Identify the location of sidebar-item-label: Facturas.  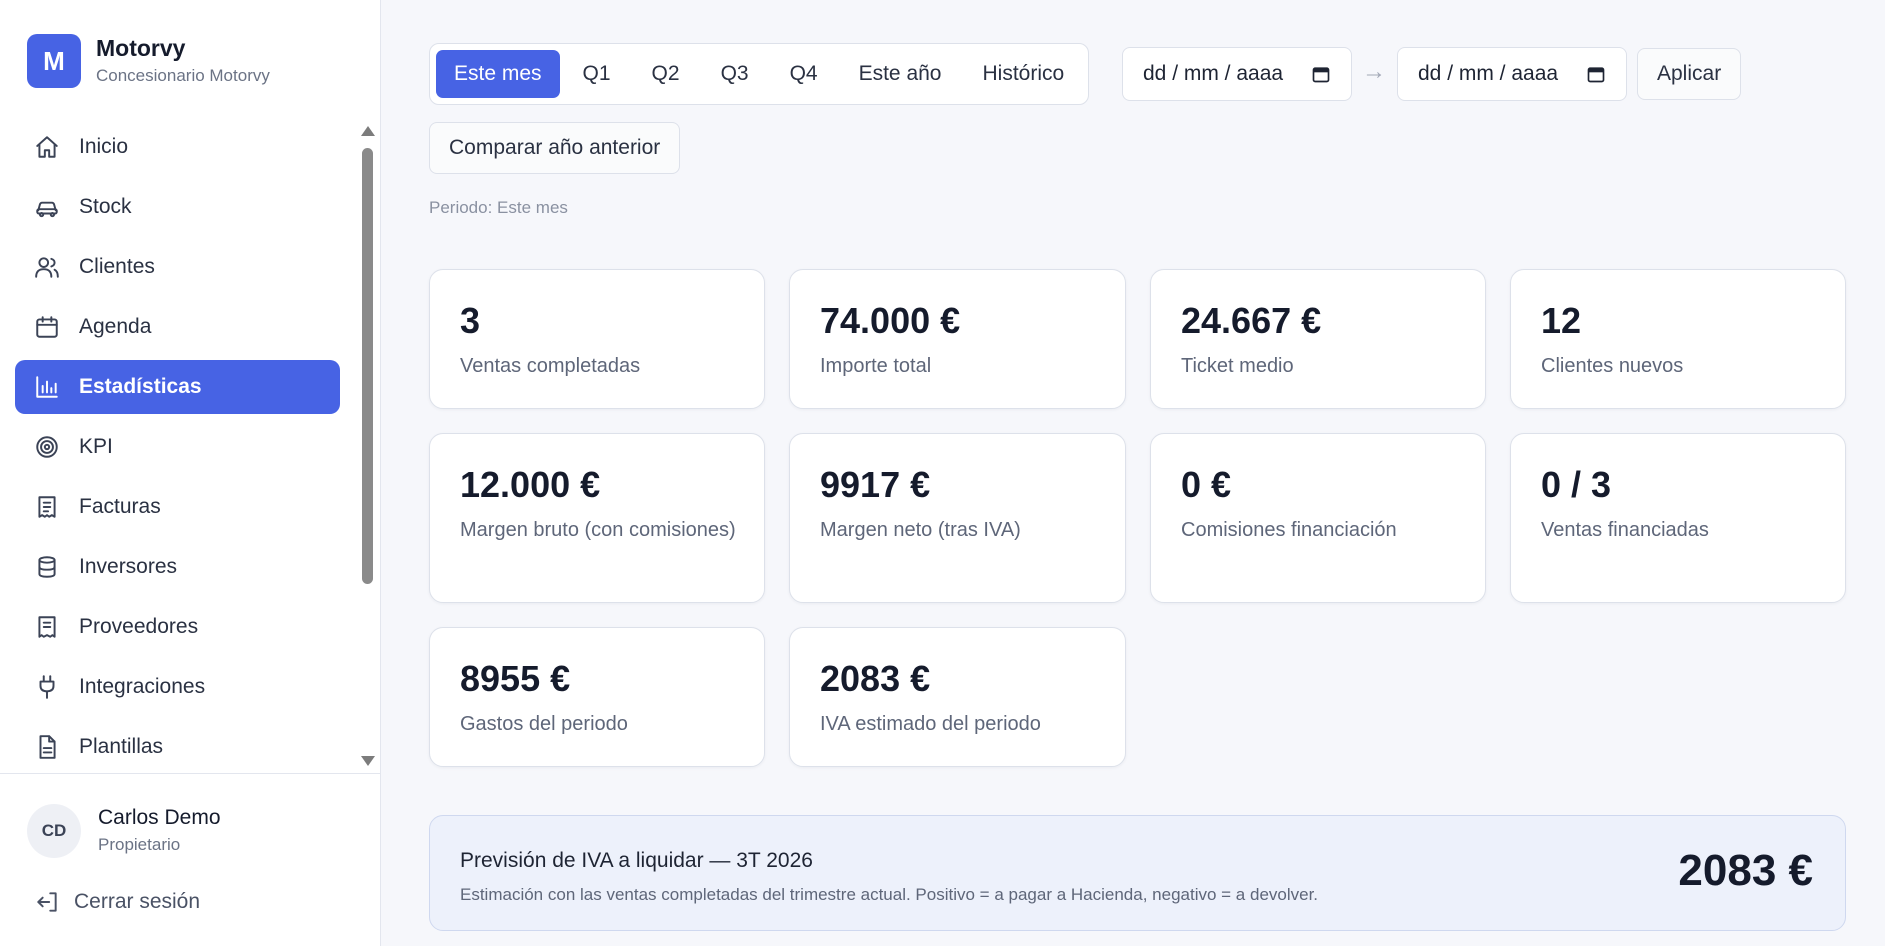
(120, 506).